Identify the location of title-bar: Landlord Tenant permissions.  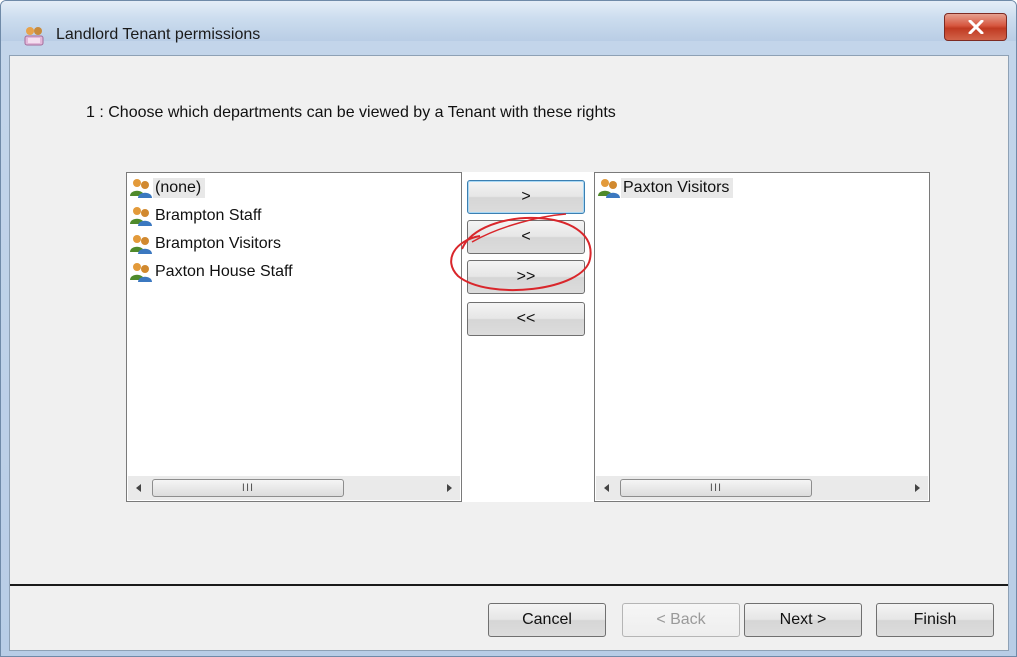
(508, 23).